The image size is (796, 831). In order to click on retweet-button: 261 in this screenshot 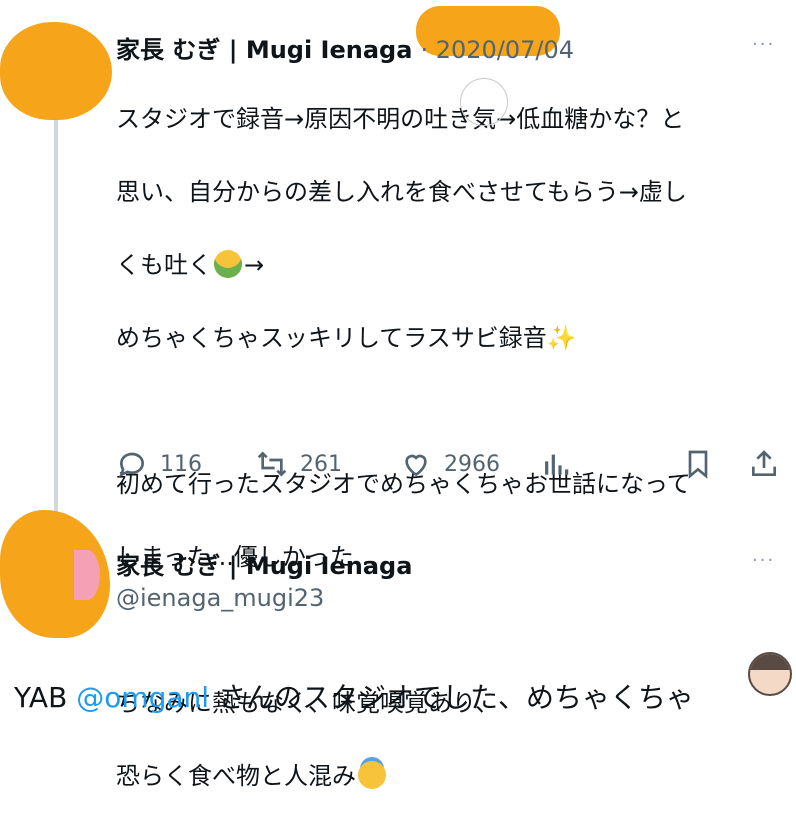, I will do `click(299, 464)`.